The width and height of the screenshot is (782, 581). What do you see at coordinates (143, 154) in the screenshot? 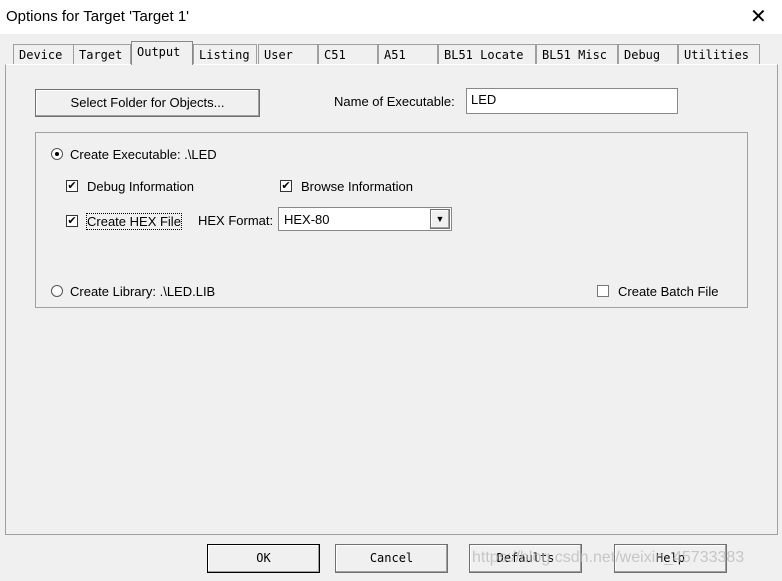
I see `create-executable-label: Create Executable: .\LED` at bounding box center [143, 154].